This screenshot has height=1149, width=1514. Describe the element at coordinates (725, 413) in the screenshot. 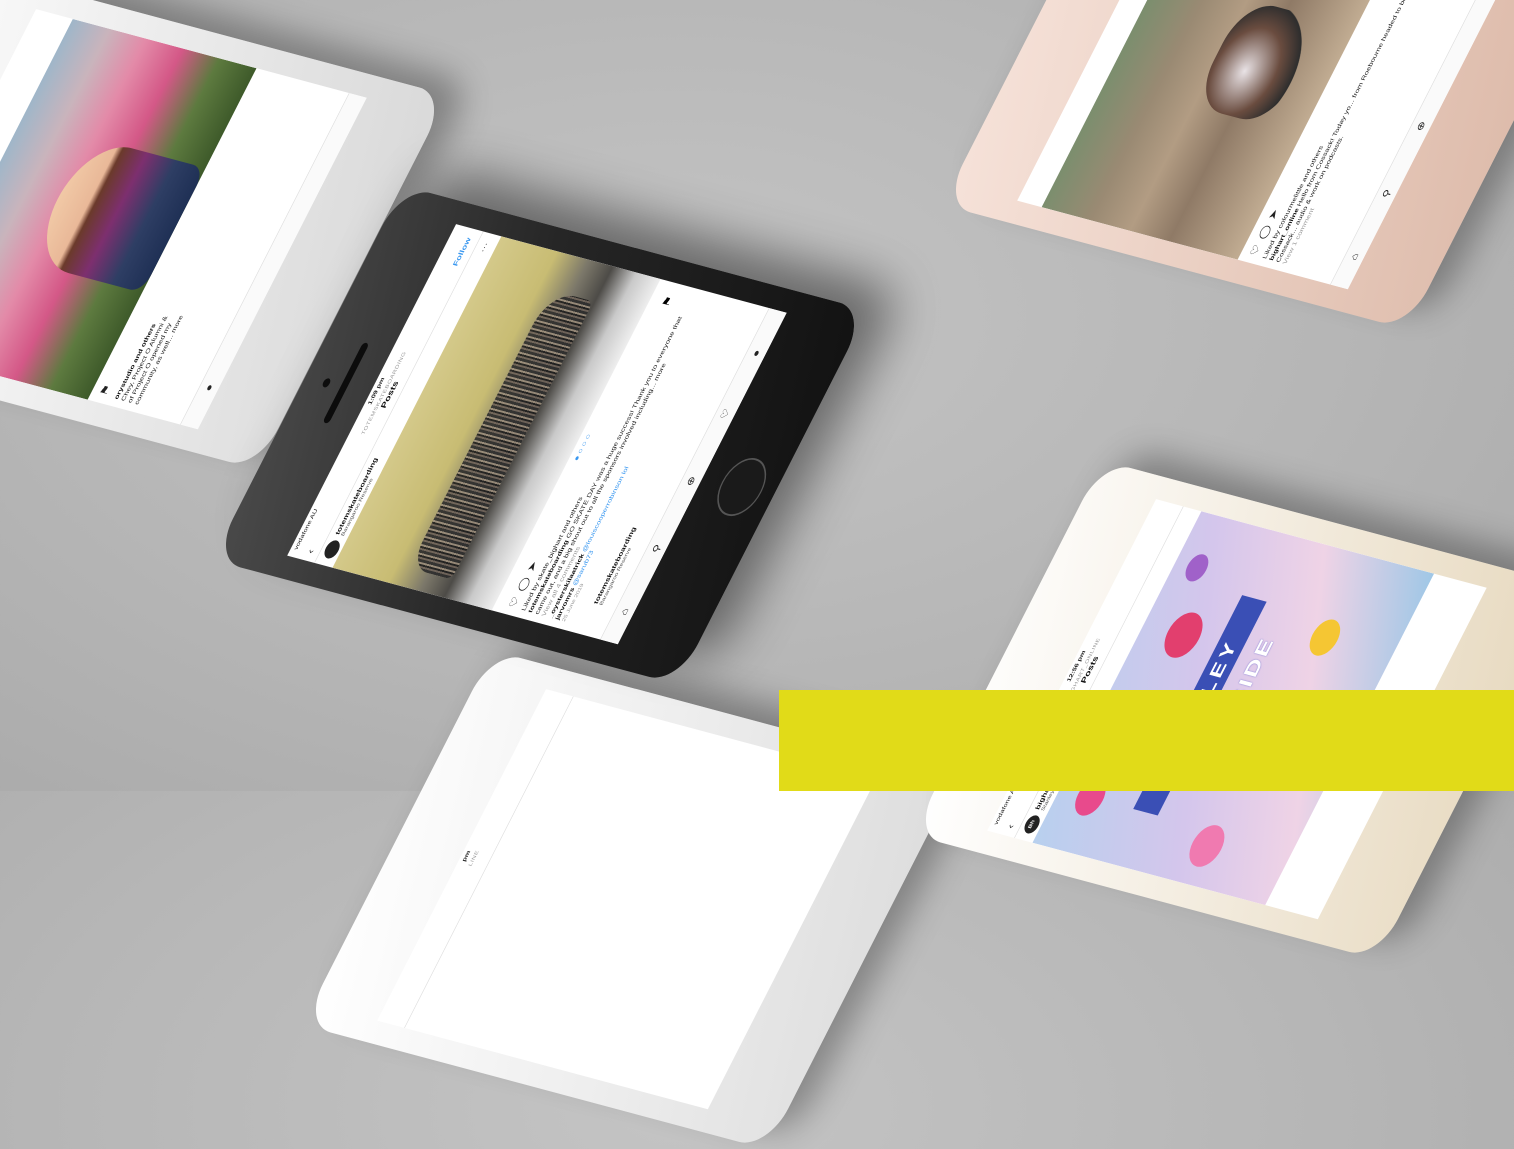

I see `heart-icon: ♡` at that location.